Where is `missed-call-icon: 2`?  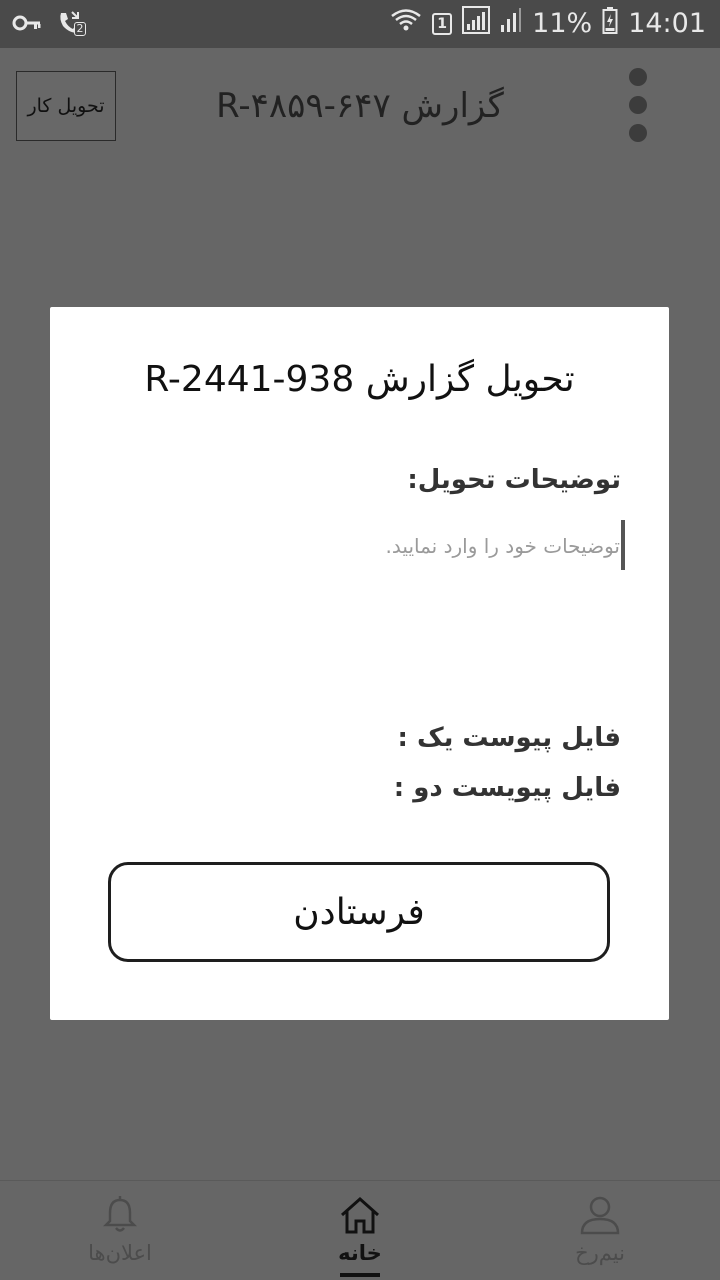
missed-call-icon: 2 is located at coordinates (71, 25).